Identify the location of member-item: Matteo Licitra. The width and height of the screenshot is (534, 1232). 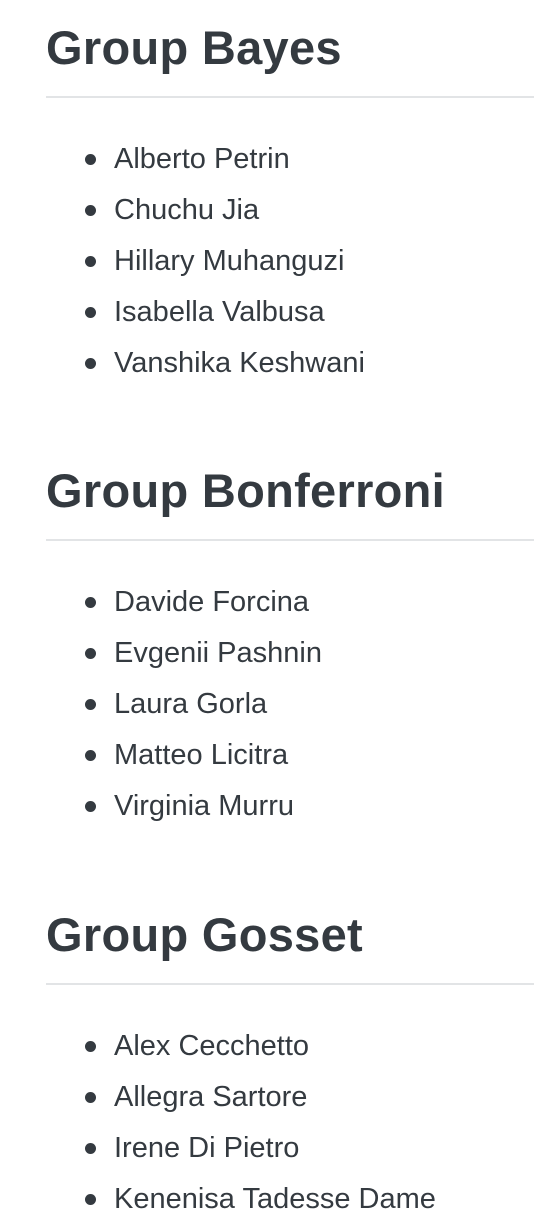
(290, 755).